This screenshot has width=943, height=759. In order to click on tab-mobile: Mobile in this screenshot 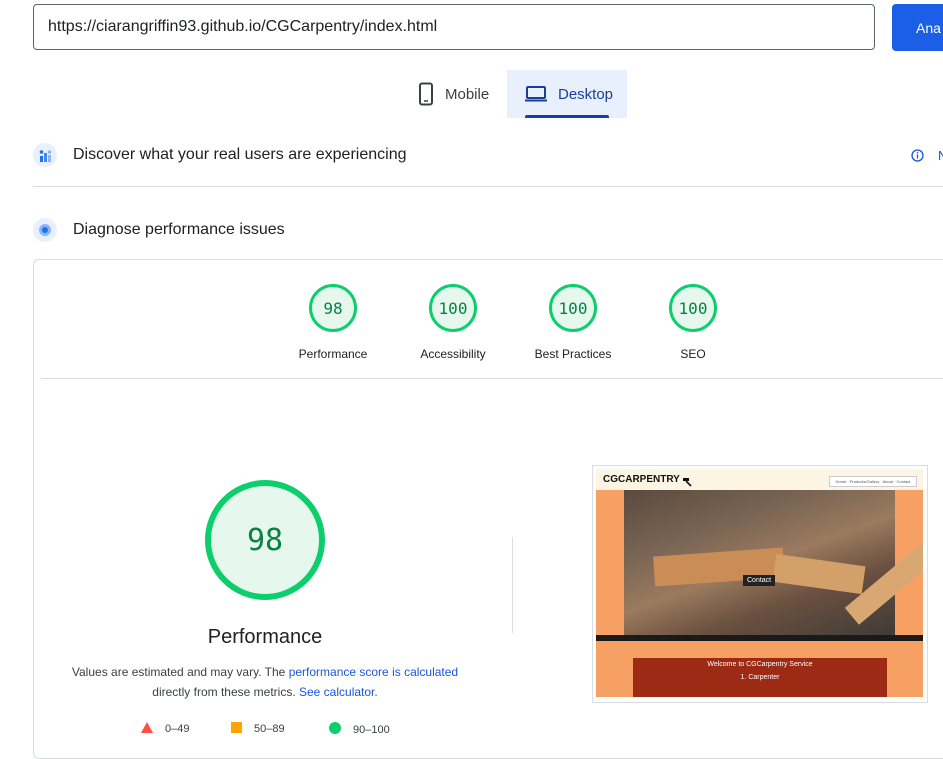, I will do `click(457, 94)`.